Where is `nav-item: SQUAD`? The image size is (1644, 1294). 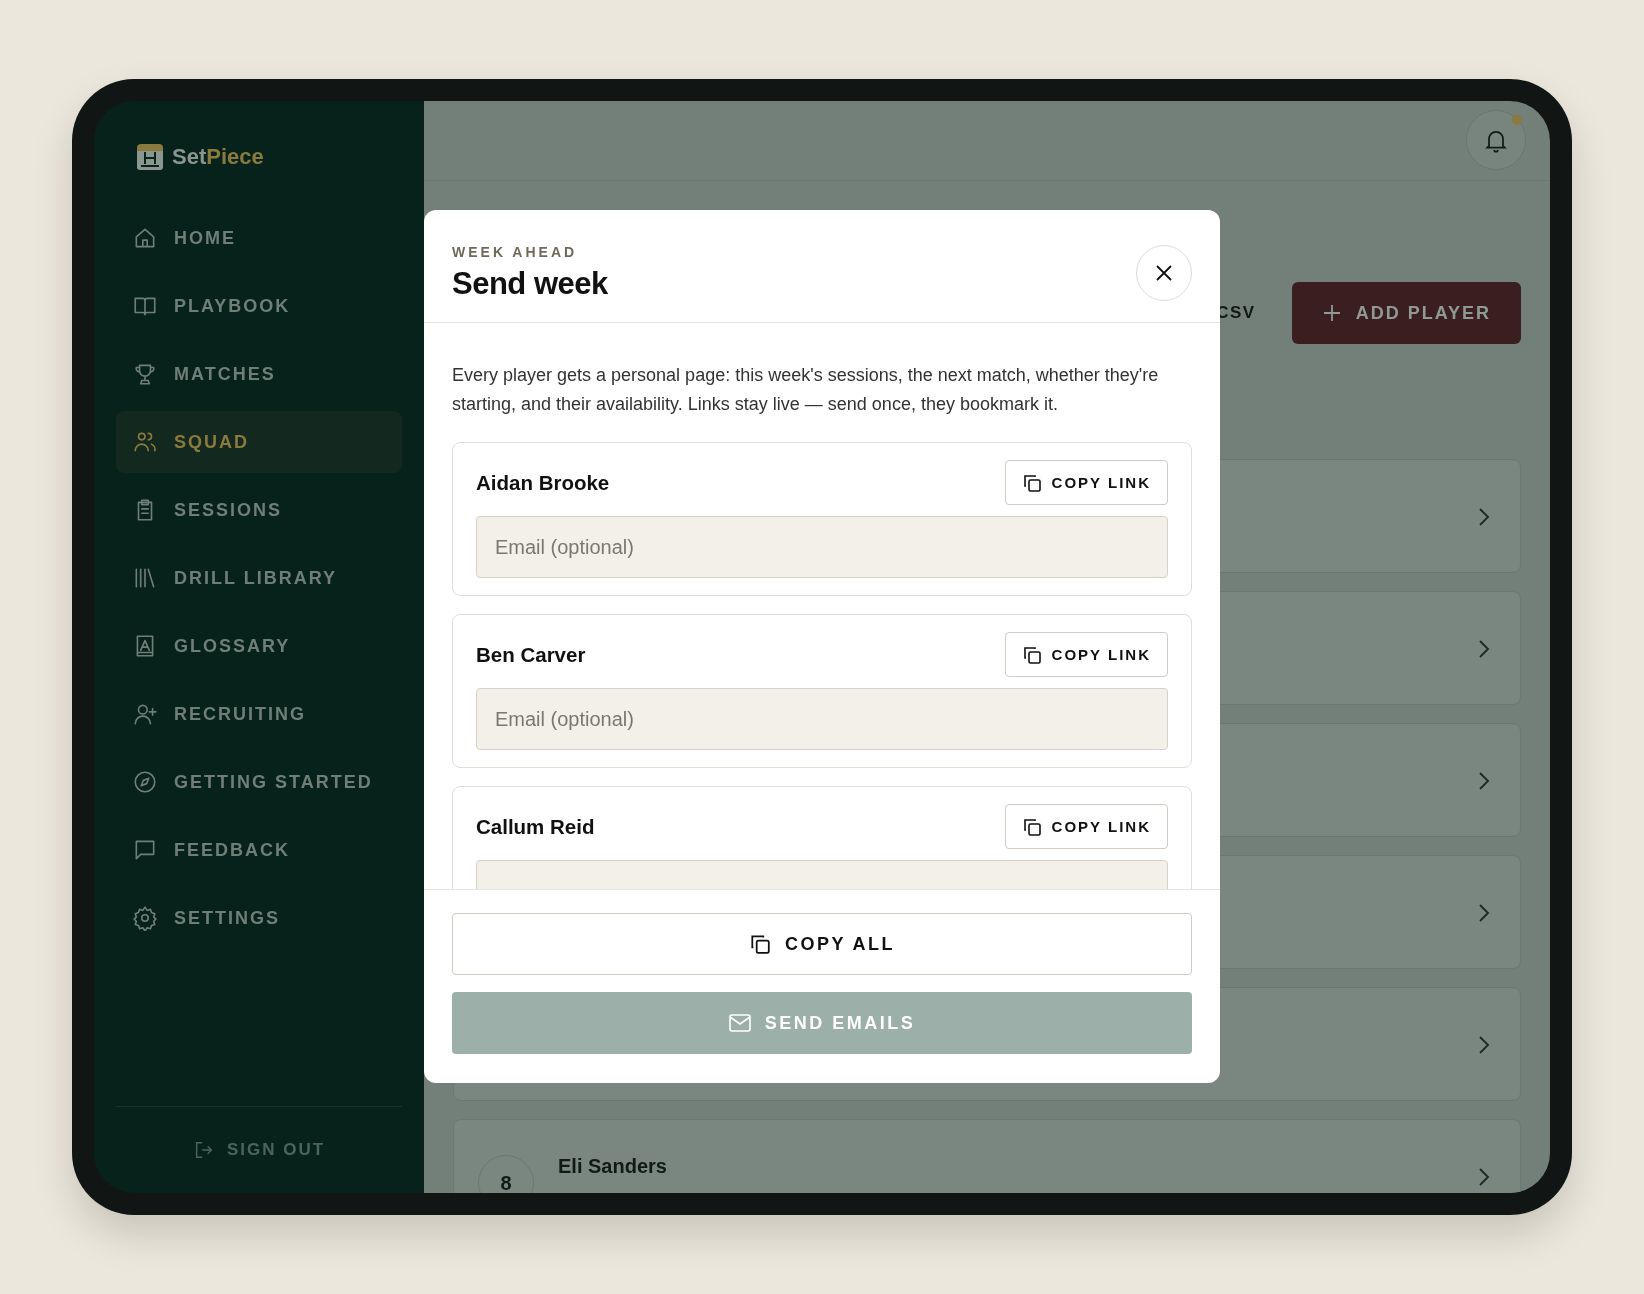 nav-item: SQUAD is located at coordinates (259, 442).